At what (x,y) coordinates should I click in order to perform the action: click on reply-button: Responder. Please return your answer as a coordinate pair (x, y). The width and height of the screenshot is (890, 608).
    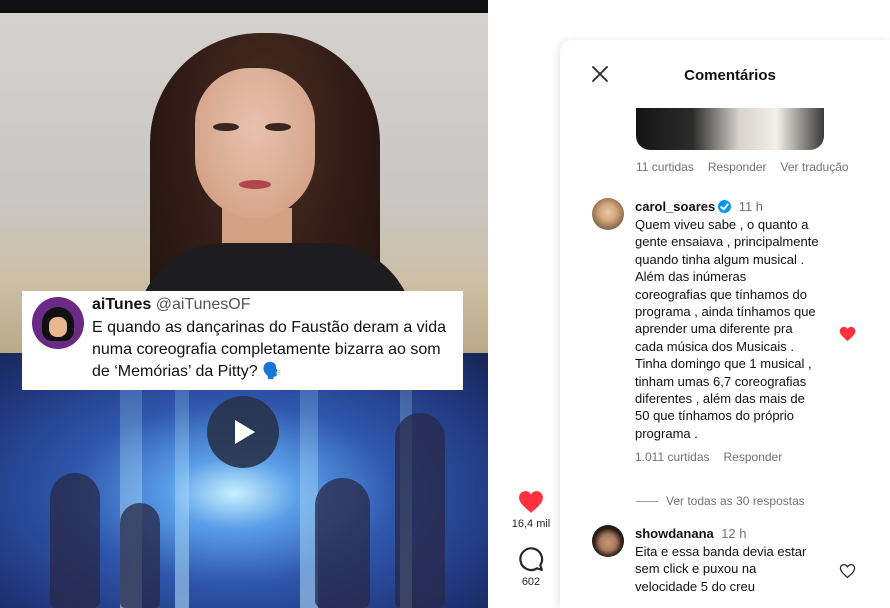
    Looking at the image, I should click on (753, 457).